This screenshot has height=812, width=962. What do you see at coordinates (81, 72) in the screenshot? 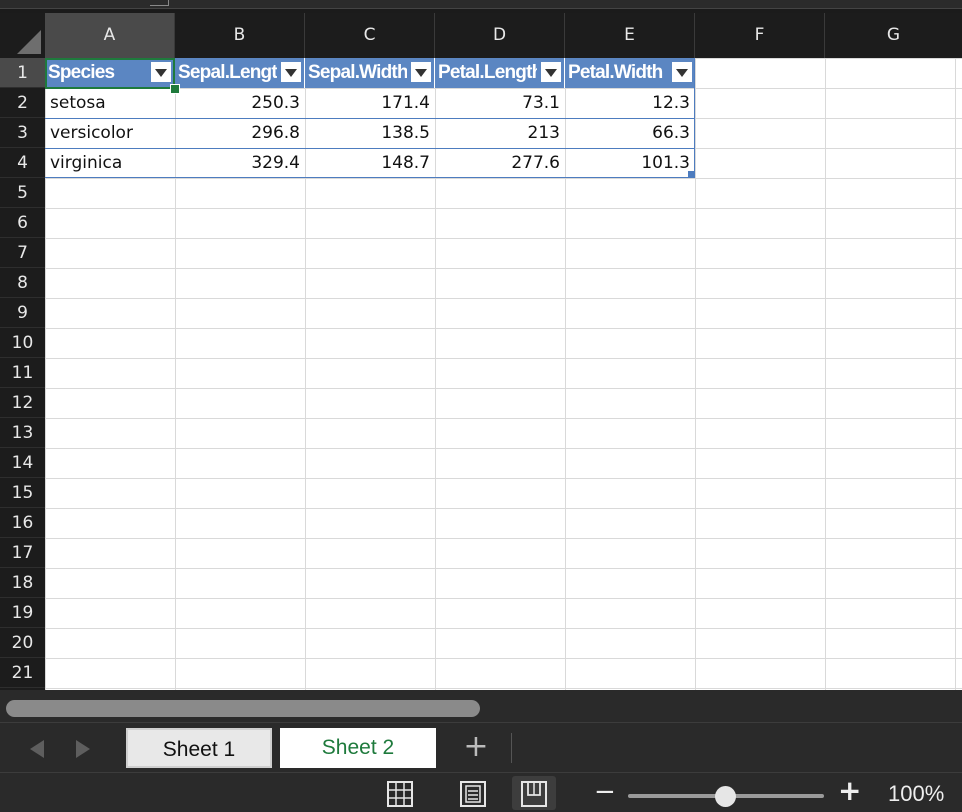
I see `table-header-label: Species` at bounding box center [81, 72].